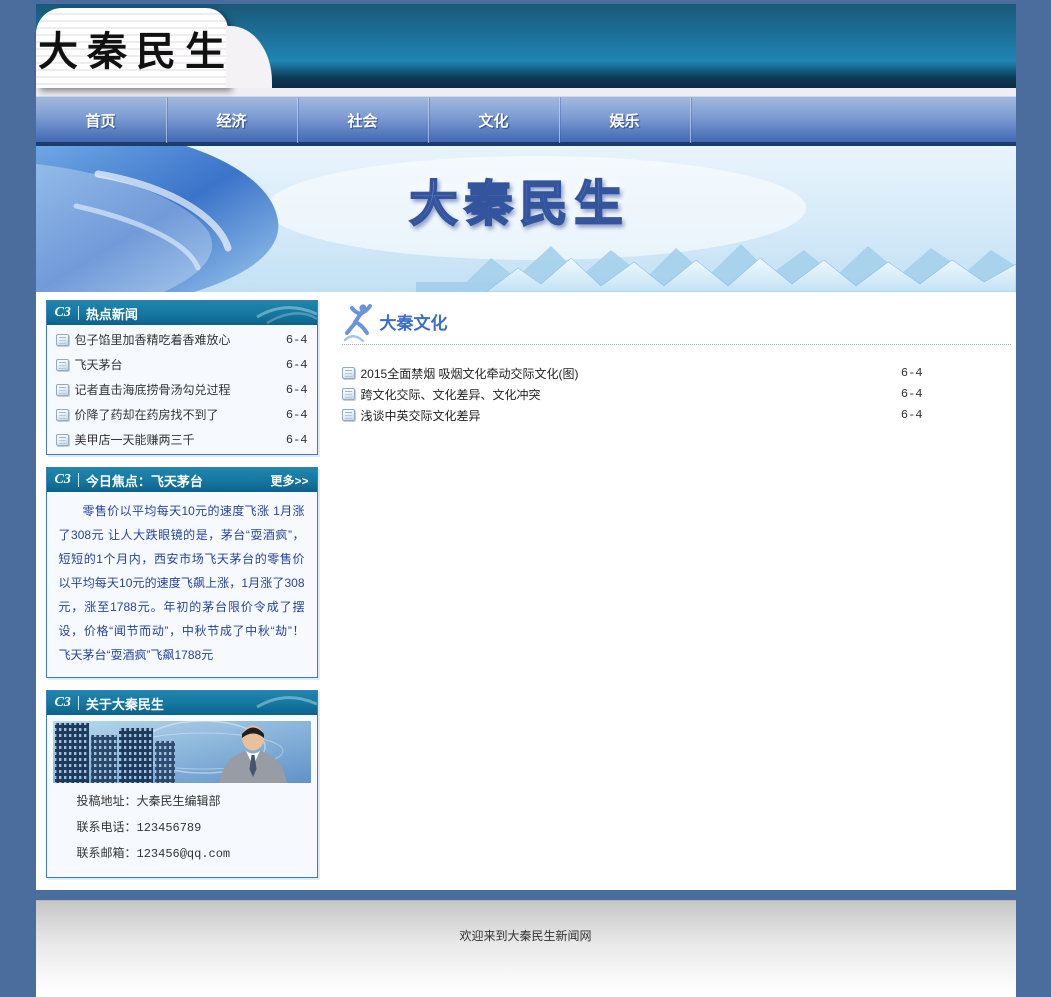  I want to click on news-item: 记者直击海底捞骨汤勾兑过程 6-4, so click(182, 389).